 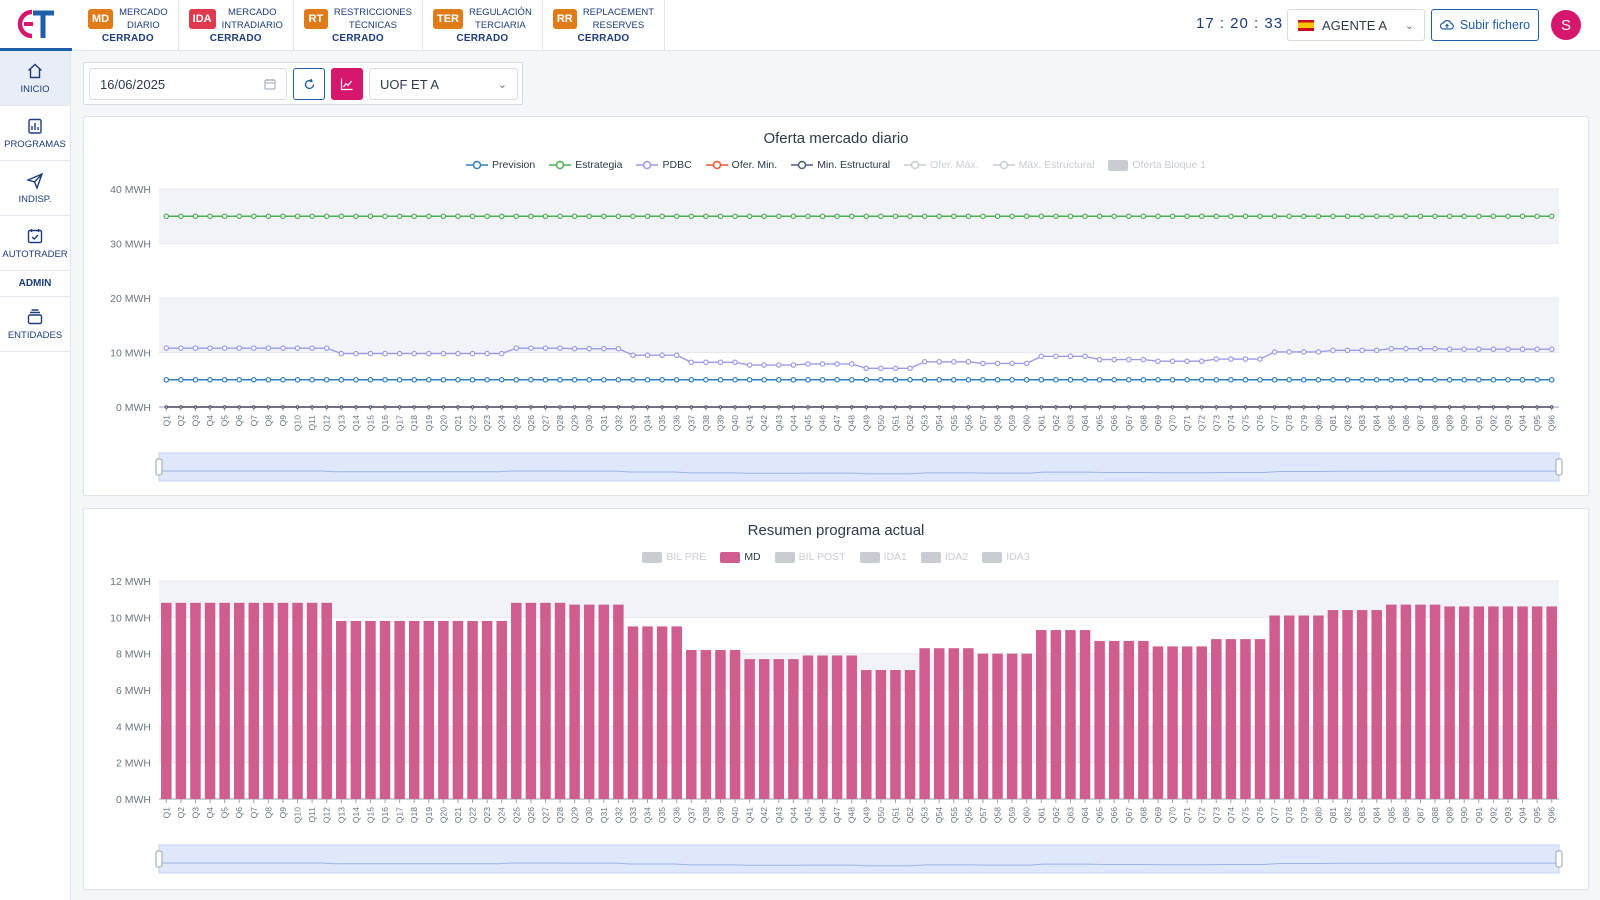 What do you see at coordinates (1559, 859) in the screenshot?
I see `zoom-handle-right` at bounding box center [1559, 859].